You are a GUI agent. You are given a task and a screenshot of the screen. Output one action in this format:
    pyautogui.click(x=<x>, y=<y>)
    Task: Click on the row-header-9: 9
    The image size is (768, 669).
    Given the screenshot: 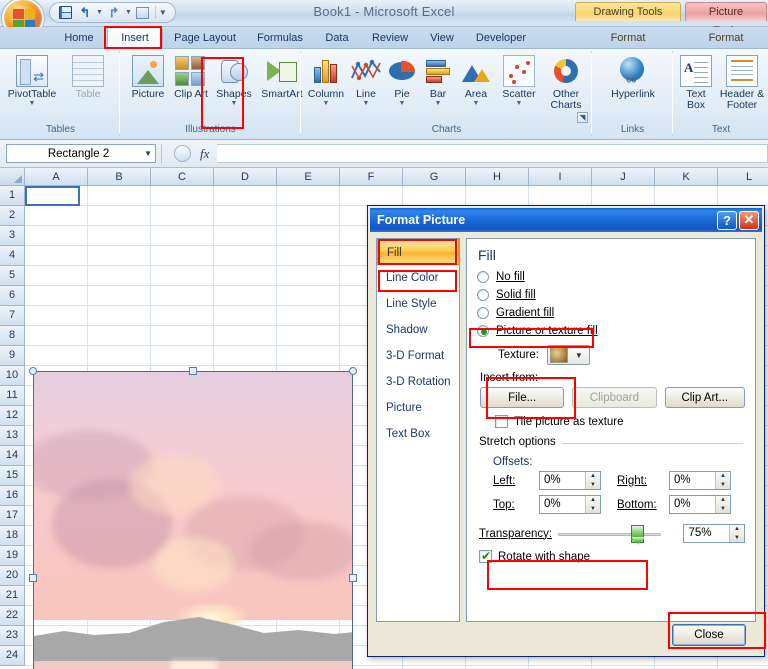 What is the action you would take?
    pyautogui.click(x=12, y=356)
    